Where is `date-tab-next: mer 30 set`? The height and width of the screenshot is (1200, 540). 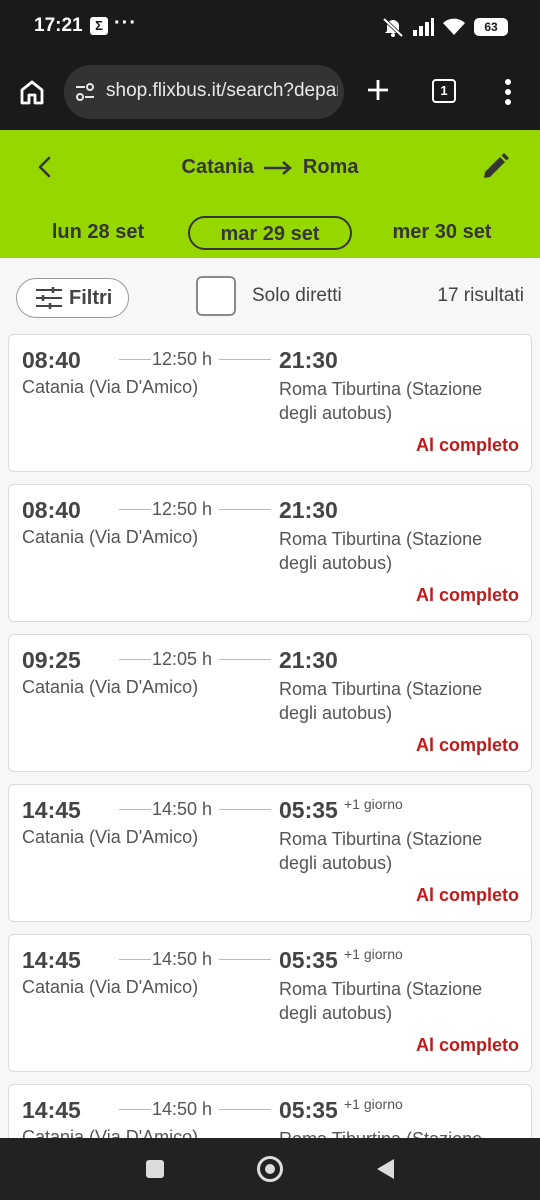 date-tab-next: mer 30 set is located at coordinates (442, 233).